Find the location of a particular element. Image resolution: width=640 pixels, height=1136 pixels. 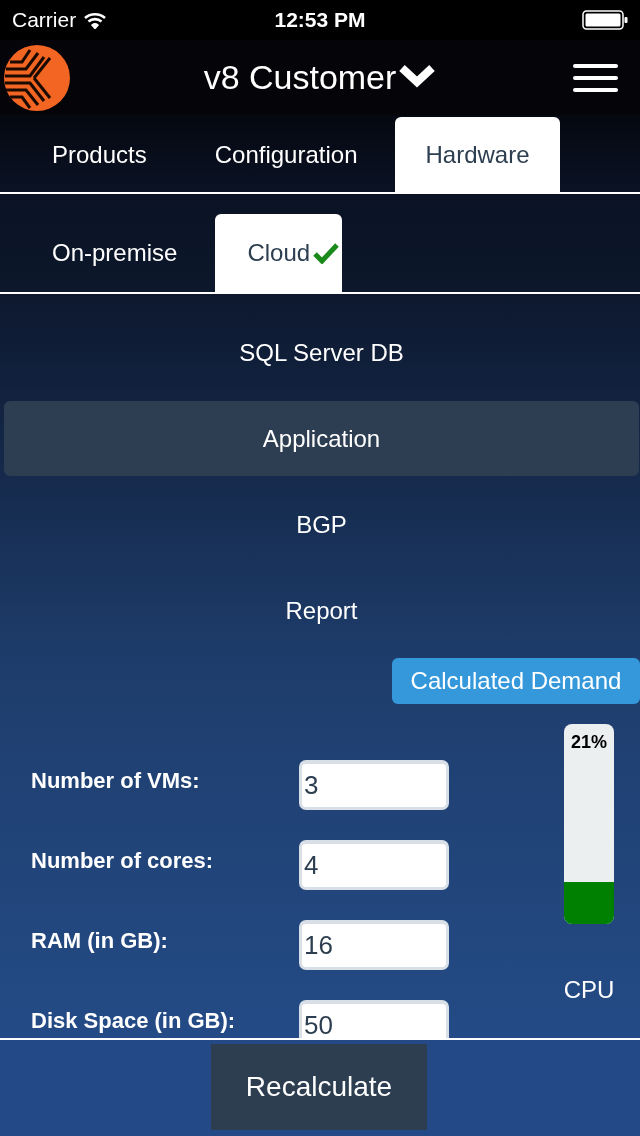

field-label: Number of VMs: is located at coordinates (115, 781).